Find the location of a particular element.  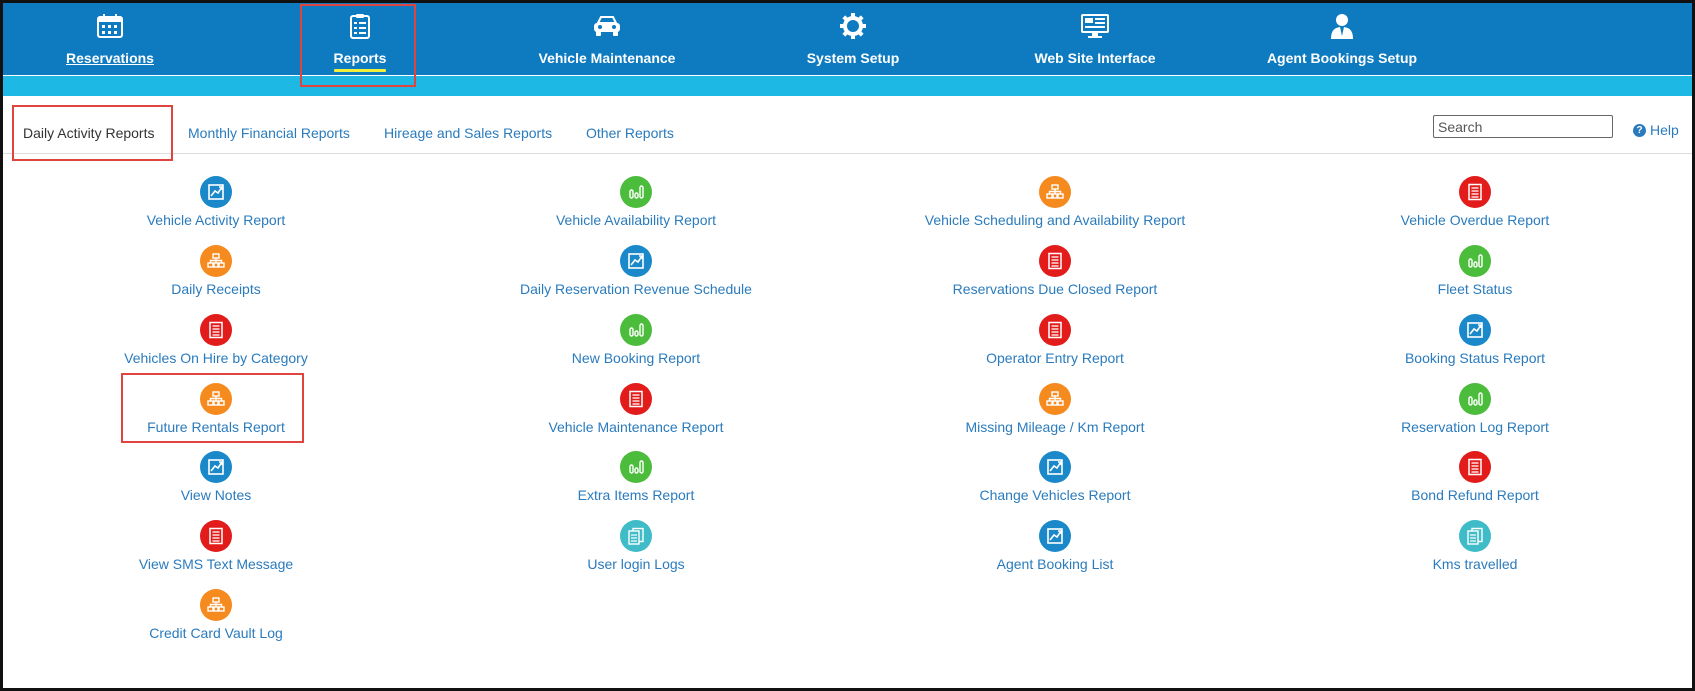

report-label: Change Vehicles Report is located at coordinates (1055, 495).